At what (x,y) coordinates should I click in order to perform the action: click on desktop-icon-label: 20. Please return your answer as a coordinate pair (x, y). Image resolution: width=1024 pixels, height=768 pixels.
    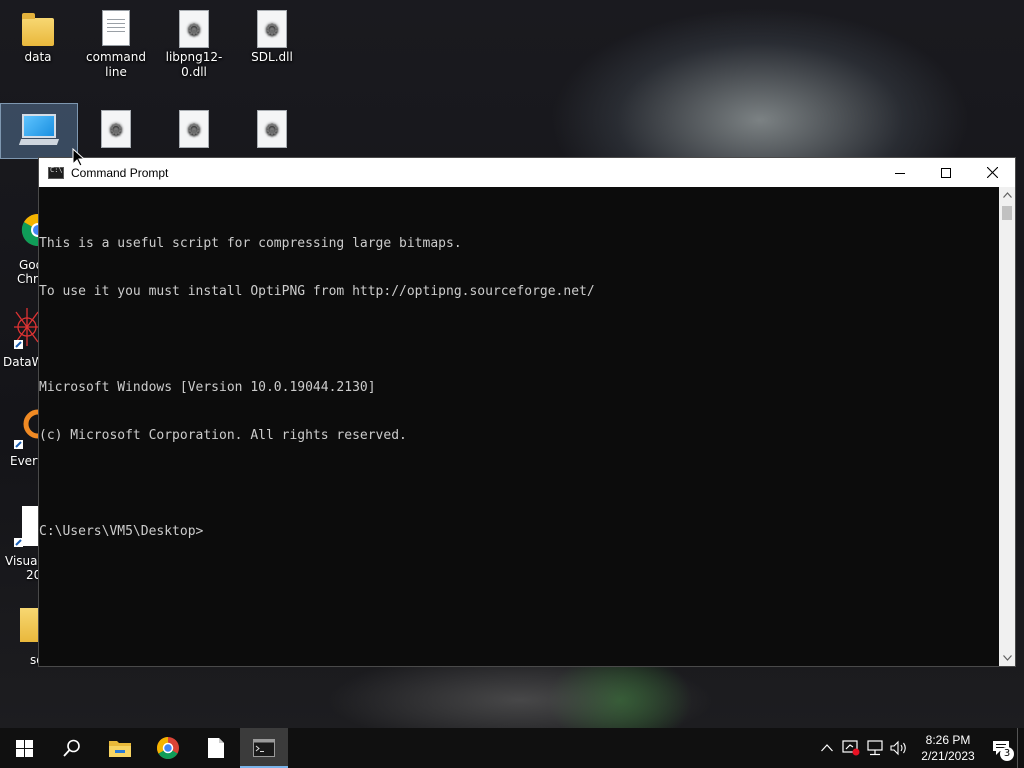
    Looking at the image, I should click on (32, 575).